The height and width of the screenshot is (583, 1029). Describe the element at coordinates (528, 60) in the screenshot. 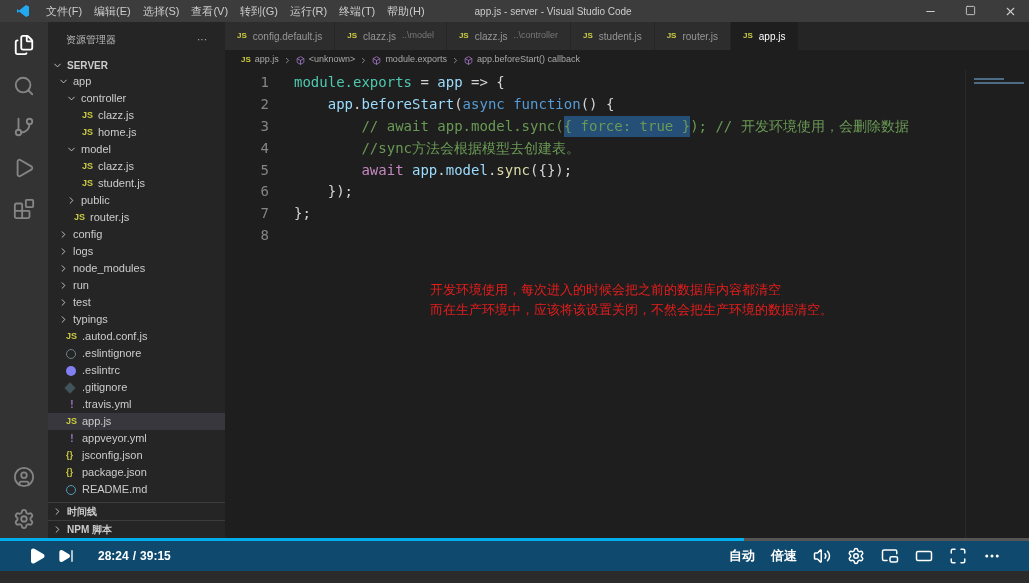

I see `breadcrumb-item: app.beforeStart() callback` at that location.